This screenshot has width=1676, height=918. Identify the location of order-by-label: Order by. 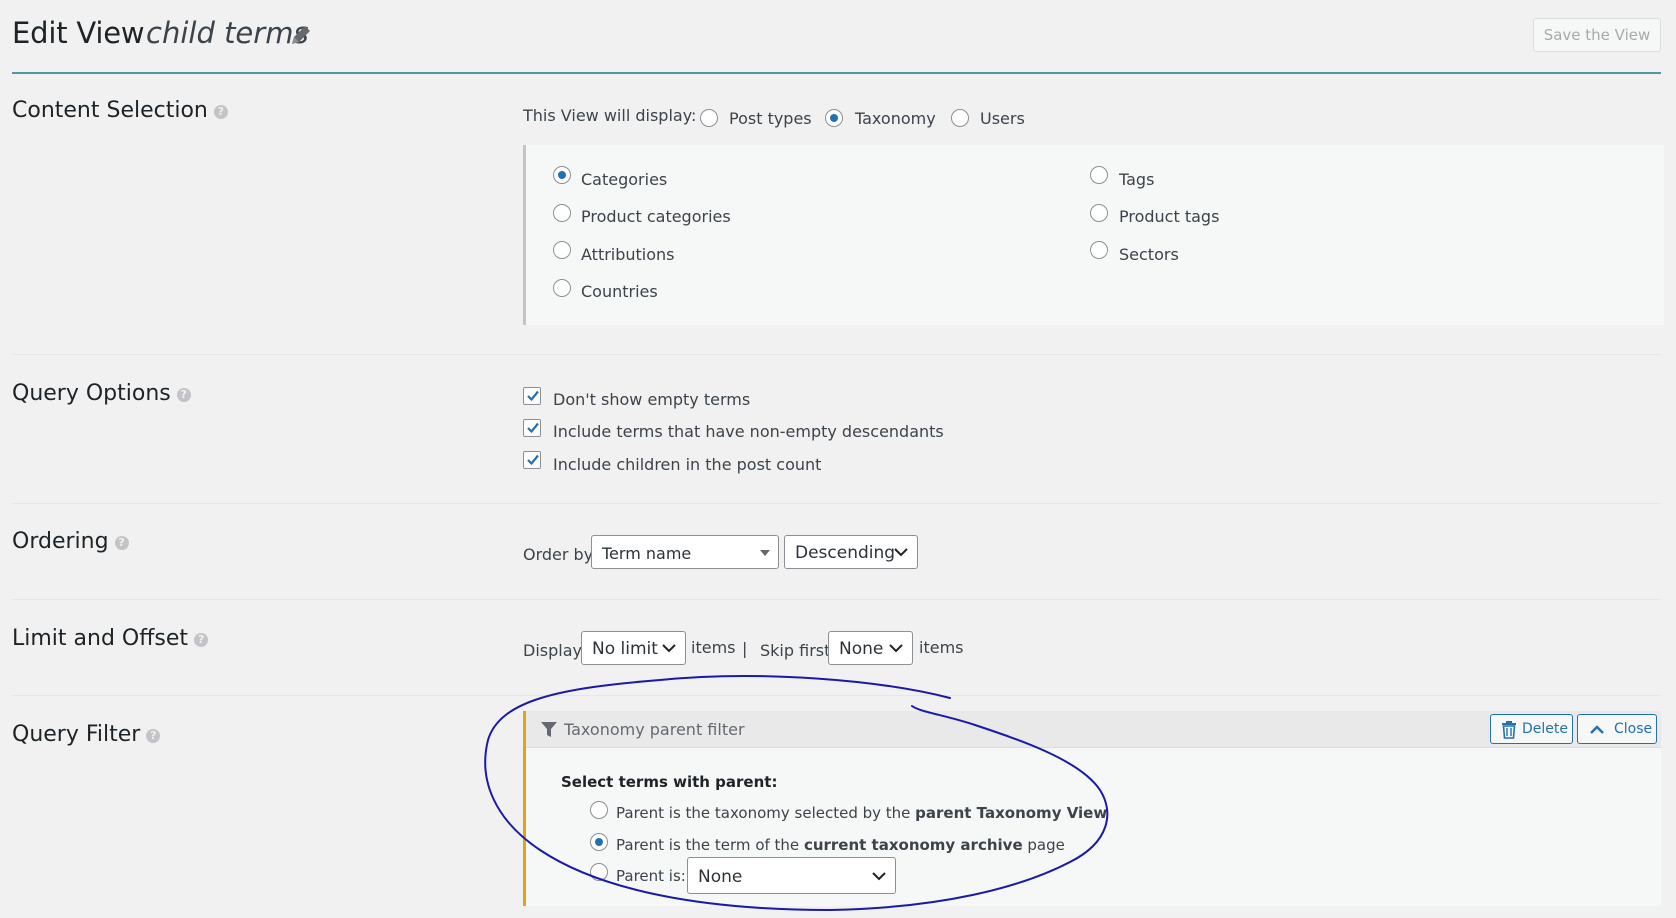
(558, 554).